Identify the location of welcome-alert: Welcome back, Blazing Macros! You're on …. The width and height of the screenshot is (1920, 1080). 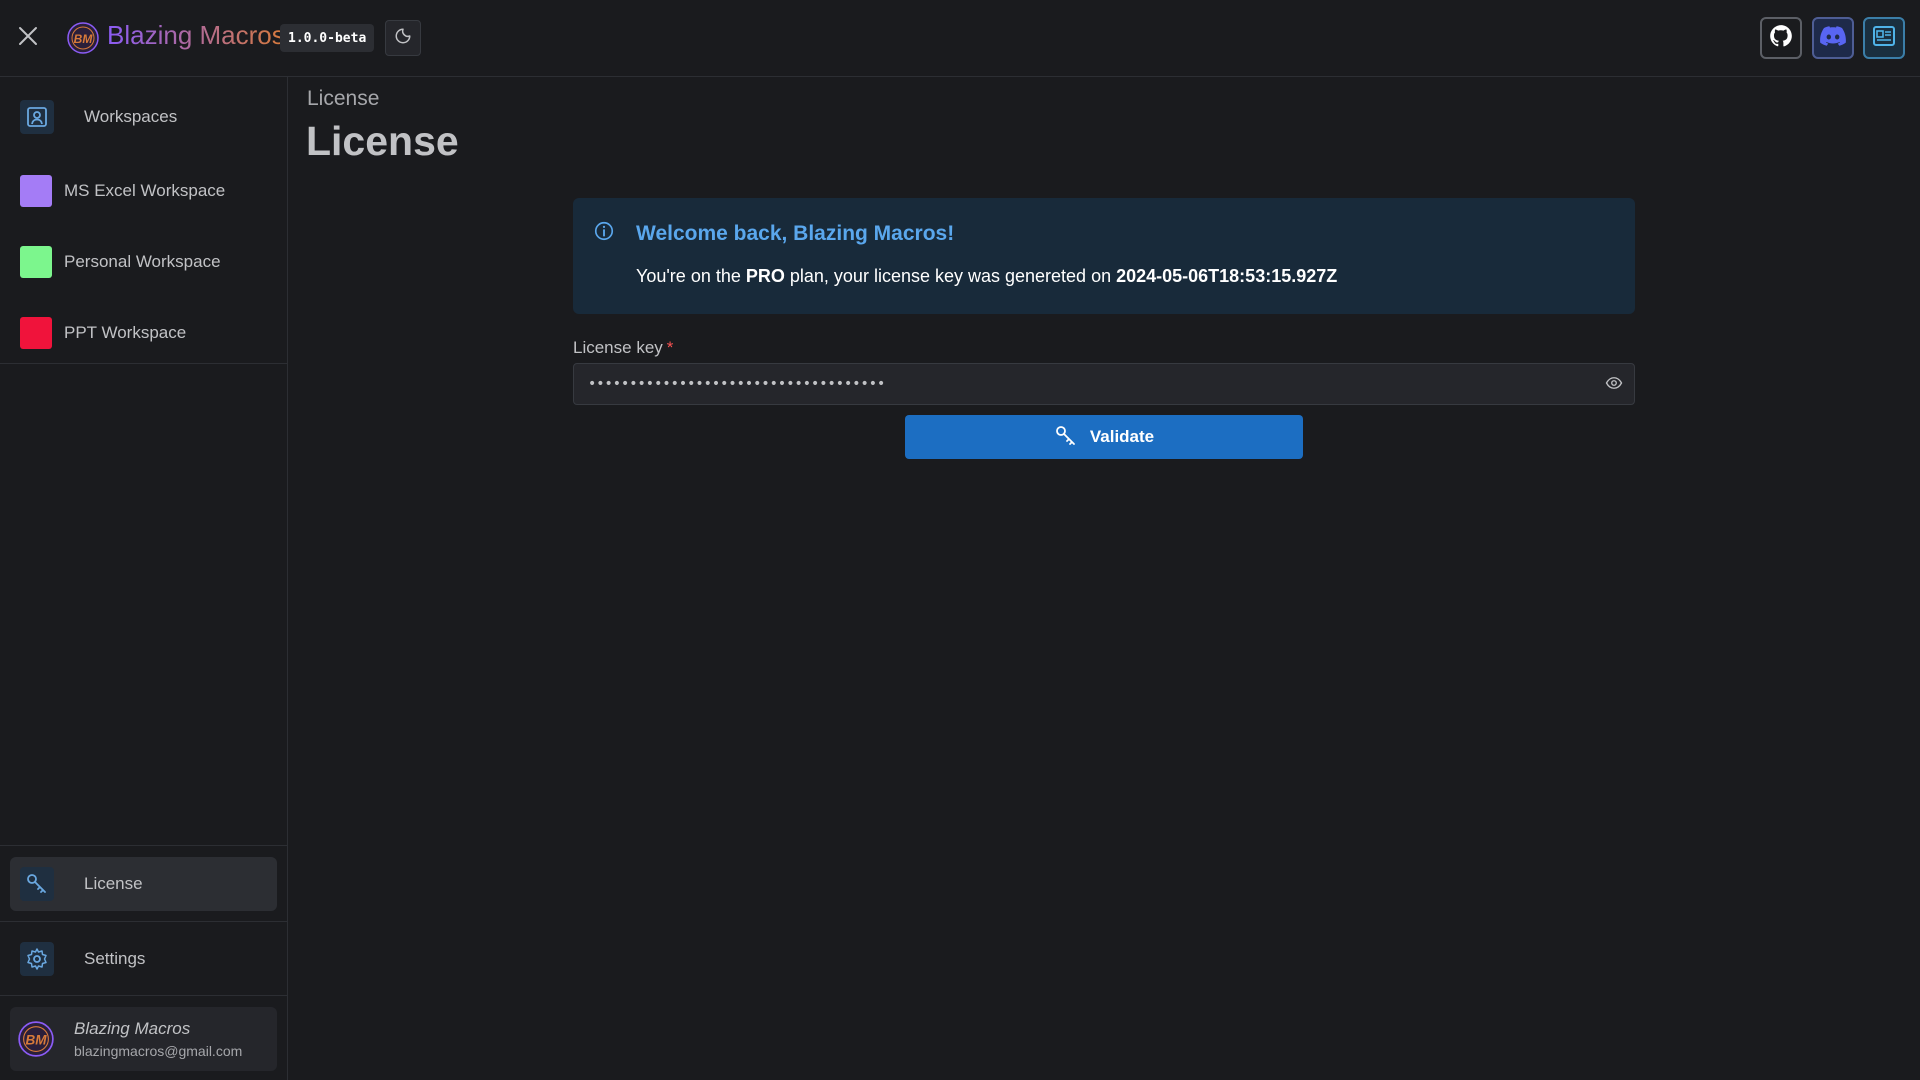
(1104, 256).